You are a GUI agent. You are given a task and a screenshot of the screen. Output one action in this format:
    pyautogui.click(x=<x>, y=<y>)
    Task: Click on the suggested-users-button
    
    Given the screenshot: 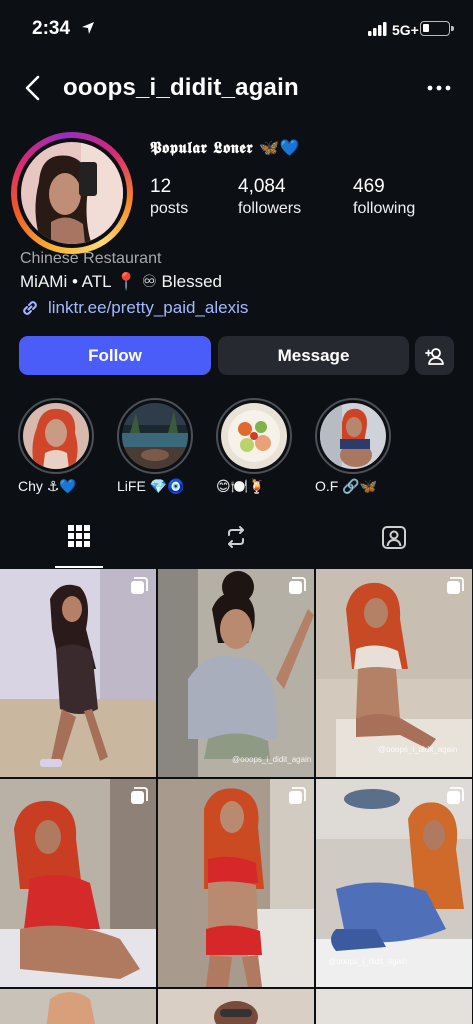 What is the action you would take?
    pyautogui.click(x=434, y=355)
    